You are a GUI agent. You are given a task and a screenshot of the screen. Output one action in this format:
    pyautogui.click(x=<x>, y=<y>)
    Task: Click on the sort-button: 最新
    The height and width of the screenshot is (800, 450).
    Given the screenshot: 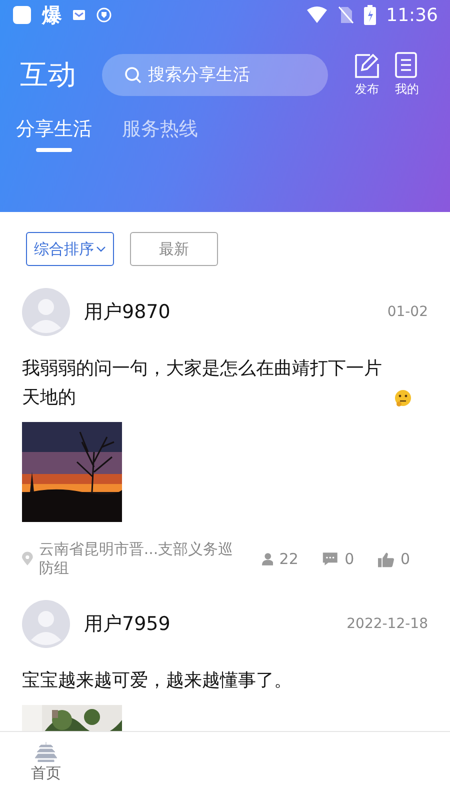 What is the action you would take?
    pyautogui.click(x=174, y=249)
    